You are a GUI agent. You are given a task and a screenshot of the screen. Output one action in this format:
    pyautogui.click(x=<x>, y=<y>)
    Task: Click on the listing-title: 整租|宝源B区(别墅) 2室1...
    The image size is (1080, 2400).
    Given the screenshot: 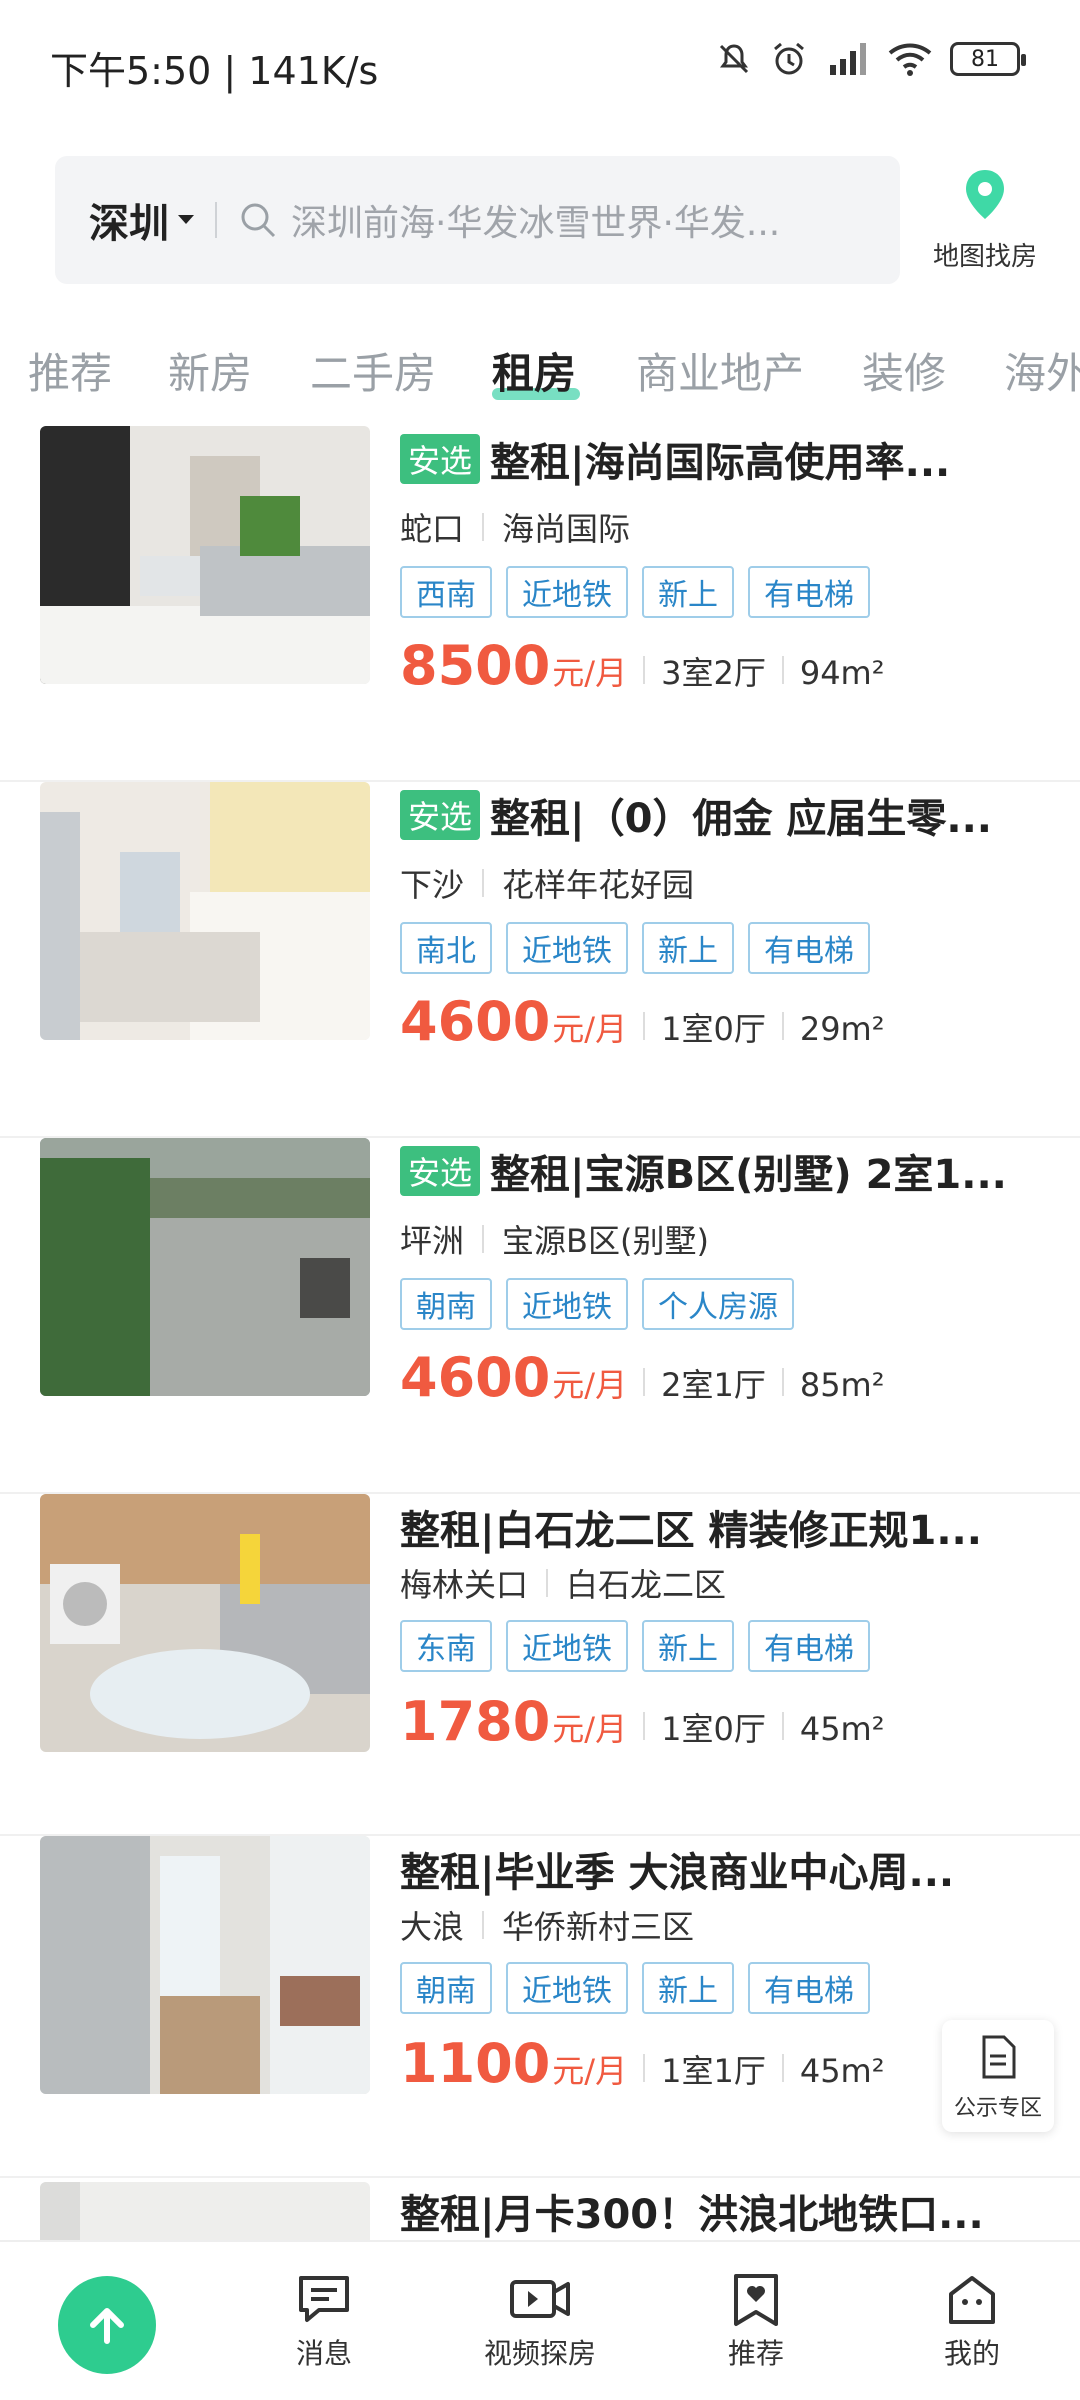 What is the action you would take?
    pyautogui.click(x=748, y=1175)
    